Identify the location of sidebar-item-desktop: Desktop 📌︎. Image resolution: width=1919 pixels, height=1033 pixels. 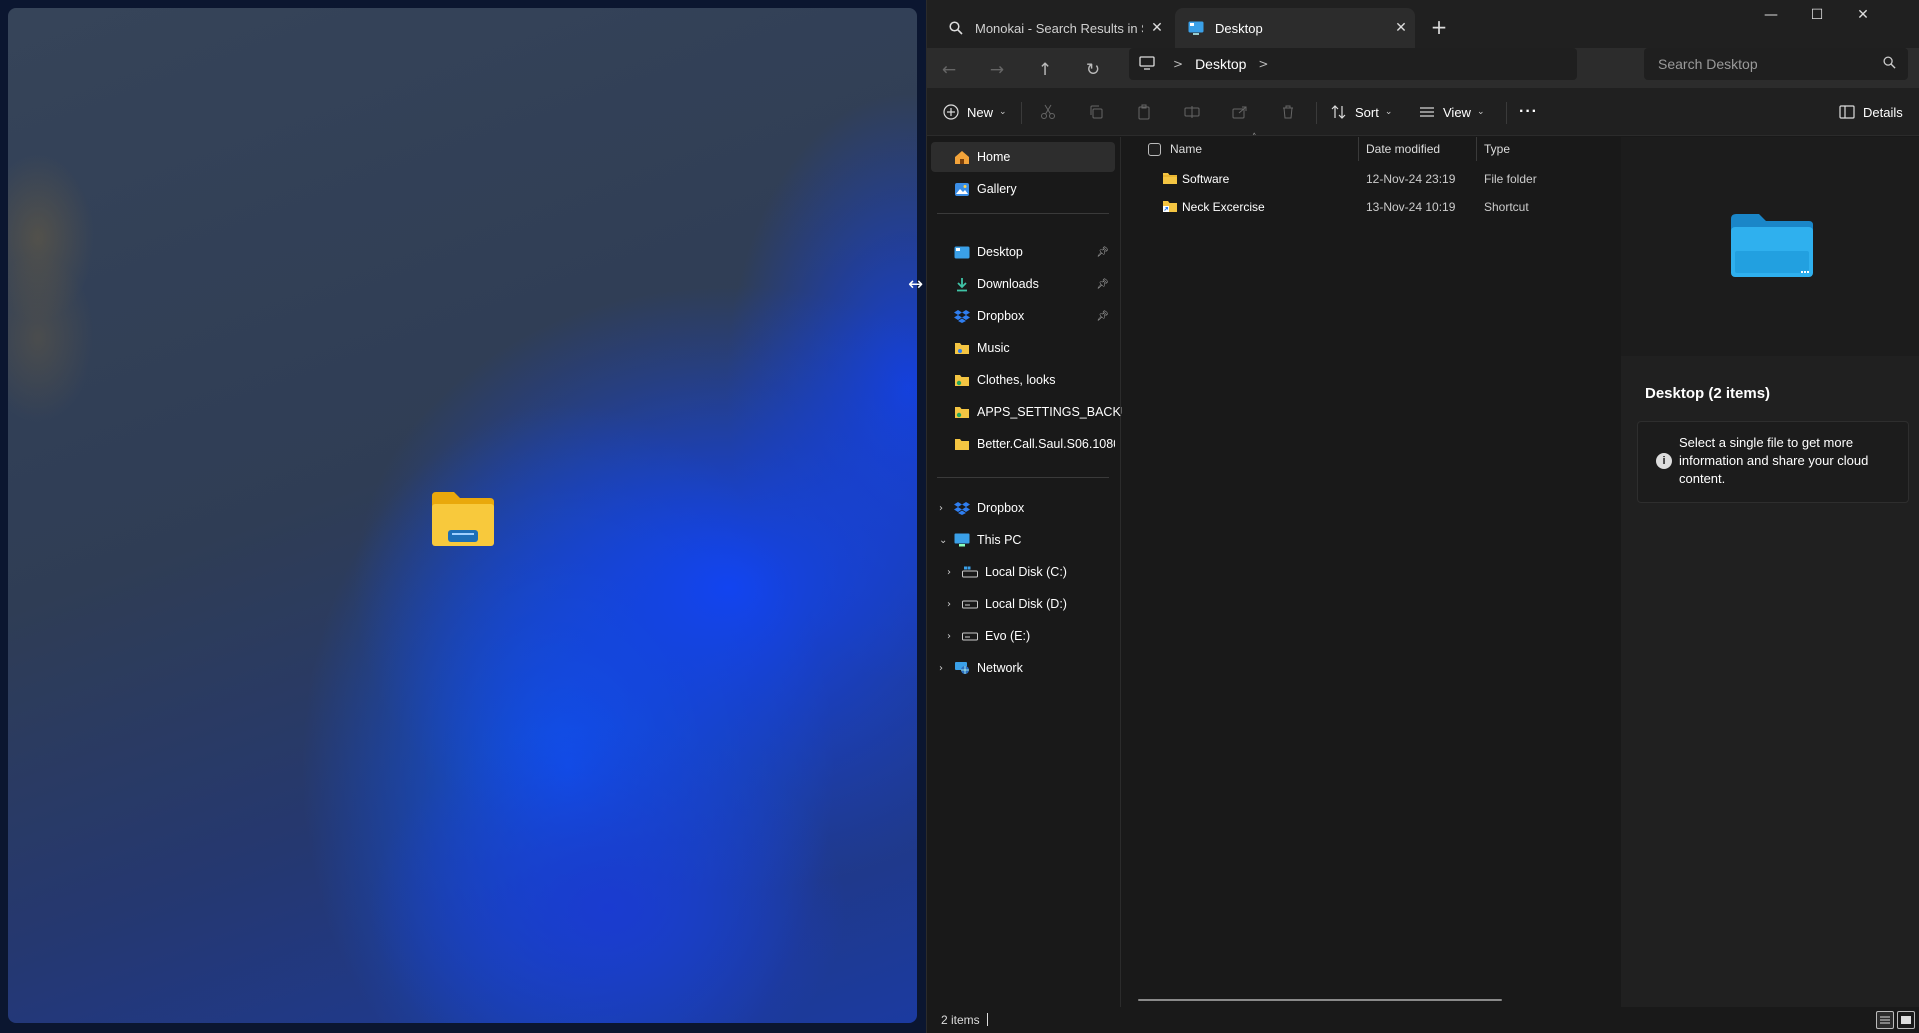
(1023, 252).